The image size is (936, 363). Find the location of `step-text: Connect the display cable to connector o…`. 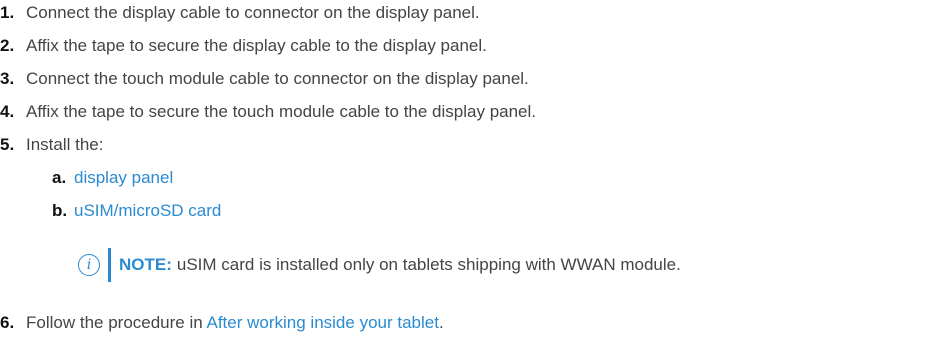

step-text: Connect the display cable to connector o… is located at coordinates (253, 12).